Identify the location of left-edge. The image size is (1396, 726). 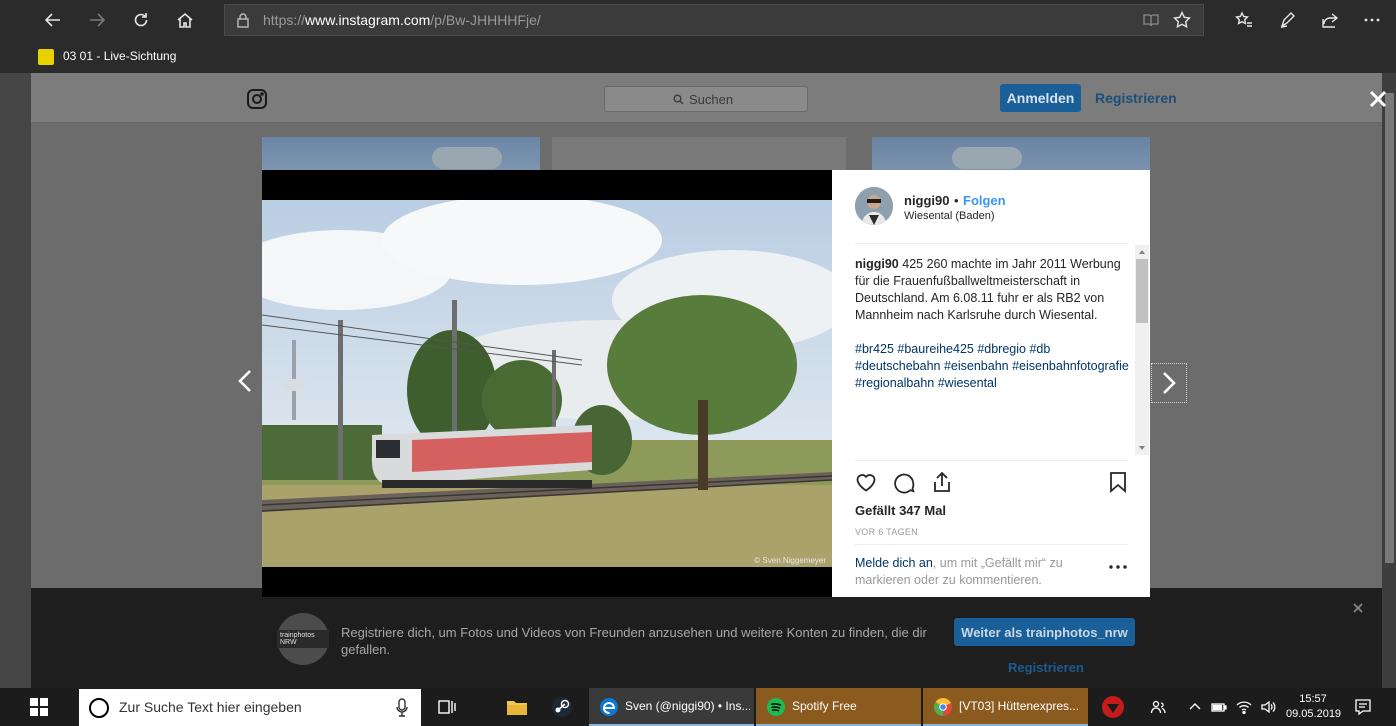
(15, 380).